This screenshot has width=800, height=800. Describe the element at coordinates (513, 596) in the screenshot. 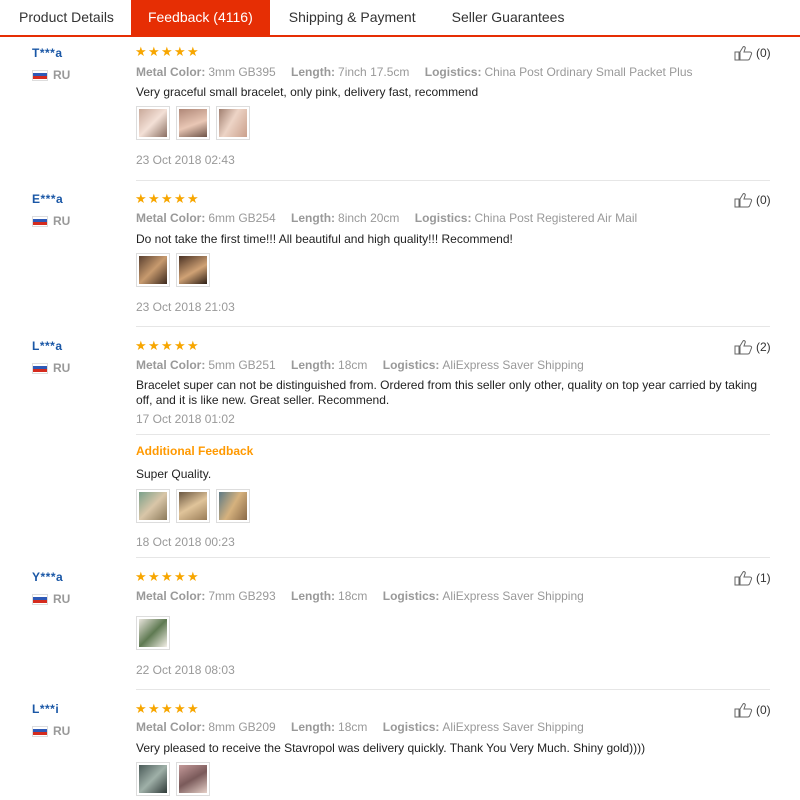

I see `logistics-value: AliExpress Saver Shipping` at that location.